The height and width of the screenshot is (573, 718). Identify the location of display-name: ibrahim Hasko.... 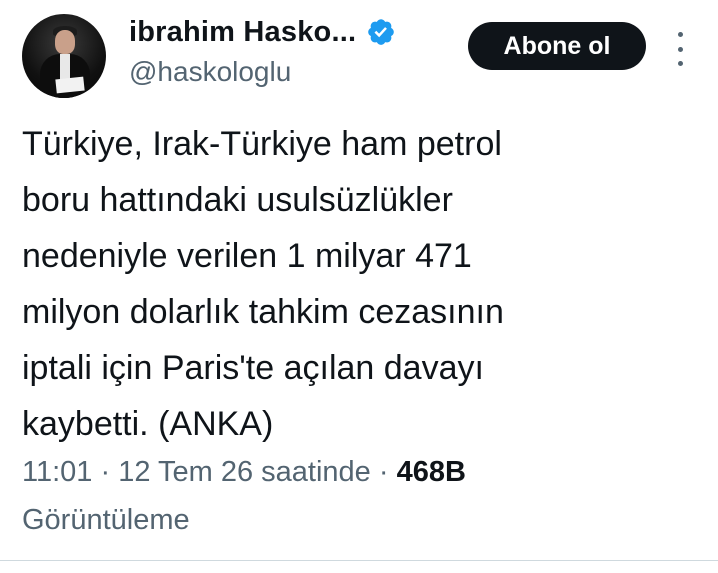
(242, 32).